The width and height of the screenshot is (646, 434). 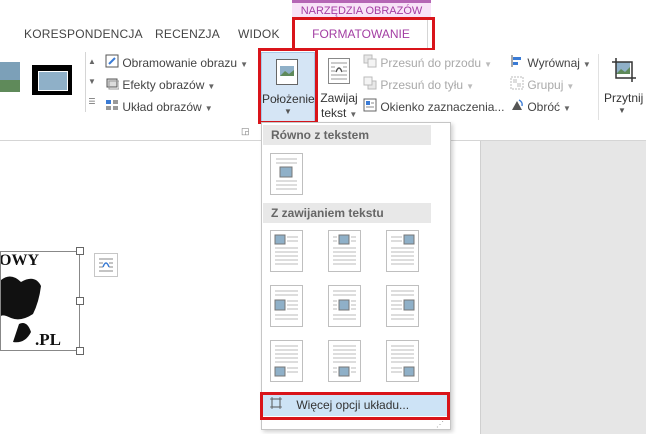 I want to click on position-bottom-left-option, so click(x=286, y=361).